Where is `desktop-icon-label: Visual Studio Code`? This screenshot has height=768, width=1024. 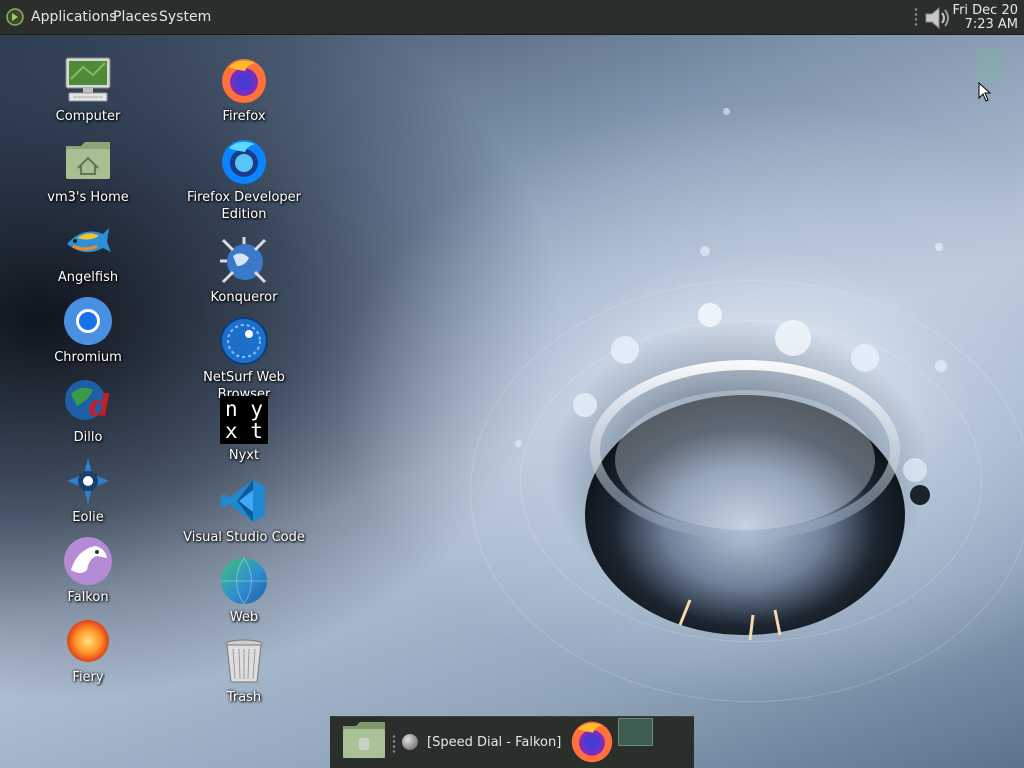
desktop-icon-label: Visual Studio Code is located at coordinates (244, 537).